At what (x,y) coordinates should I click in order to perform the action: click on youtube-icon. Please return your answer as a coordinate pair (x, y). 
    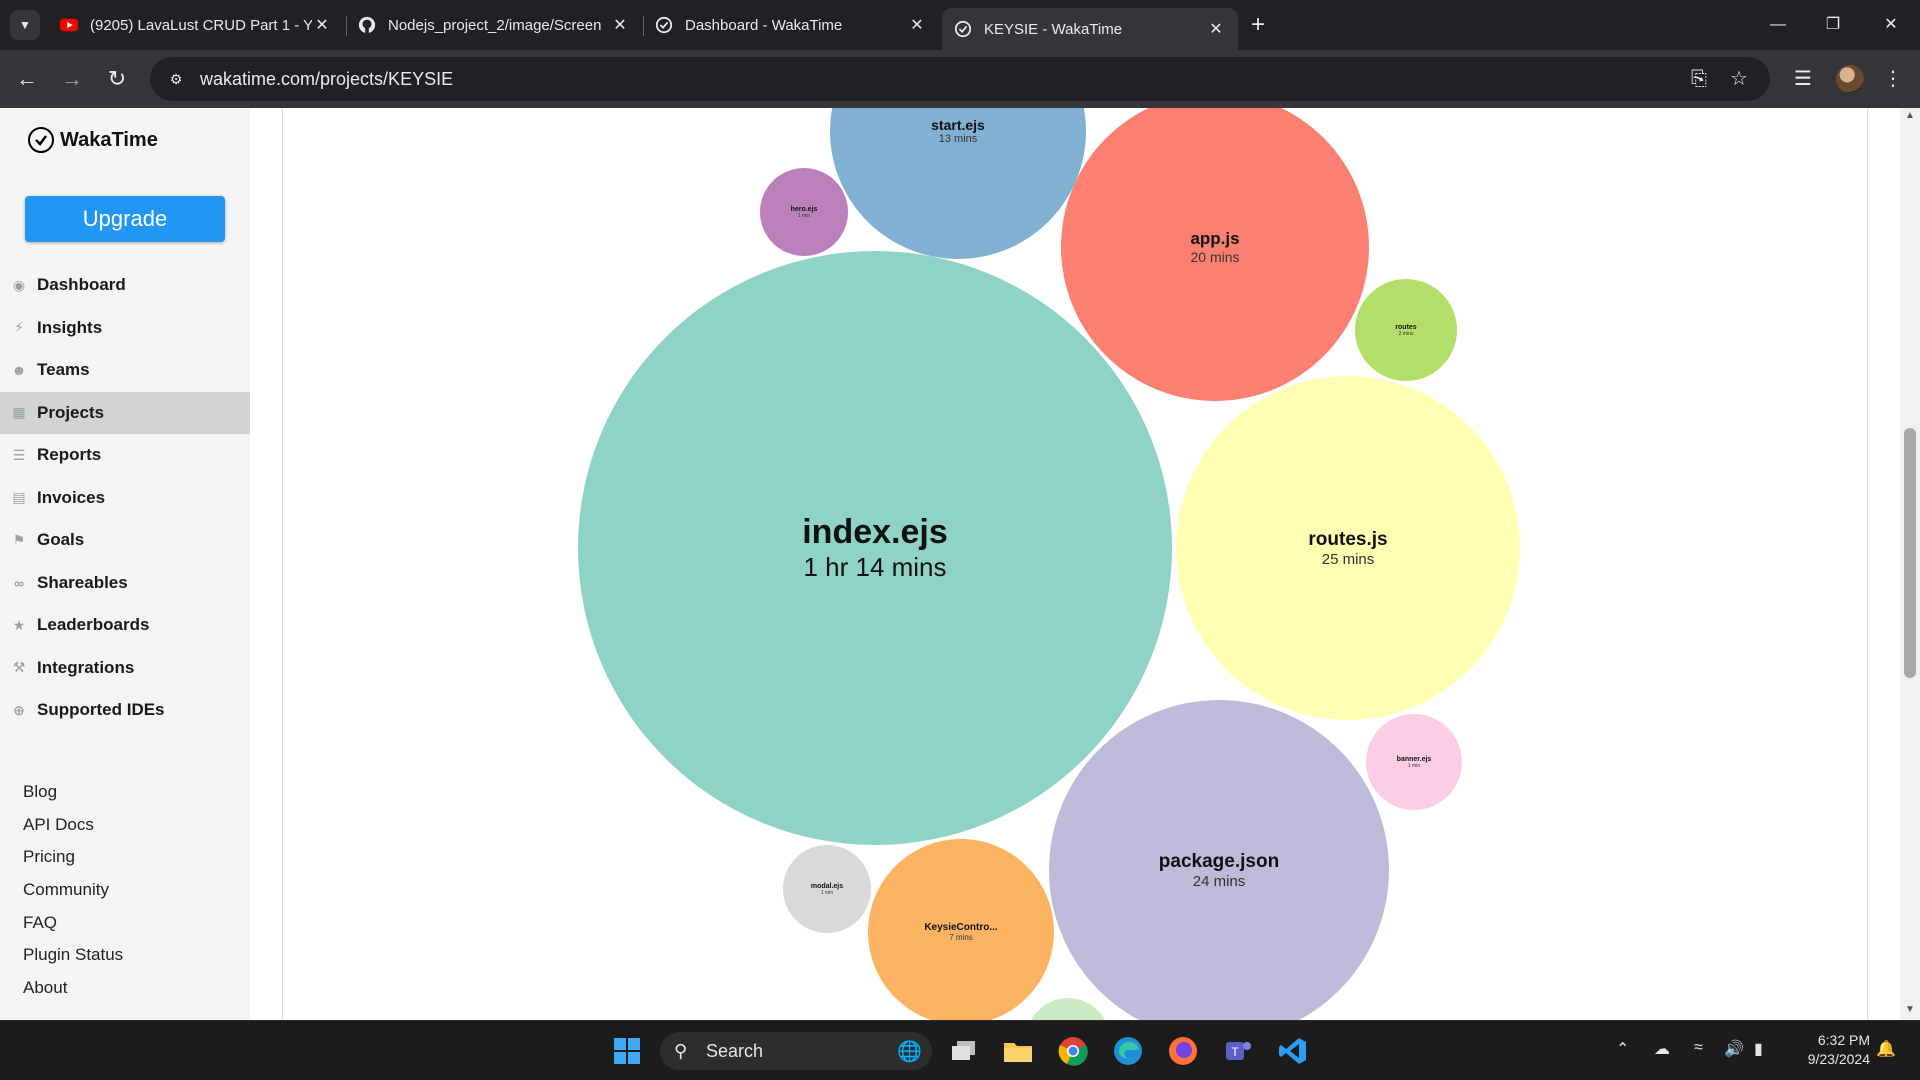
    Looking at the image, I should click on (69, 25).